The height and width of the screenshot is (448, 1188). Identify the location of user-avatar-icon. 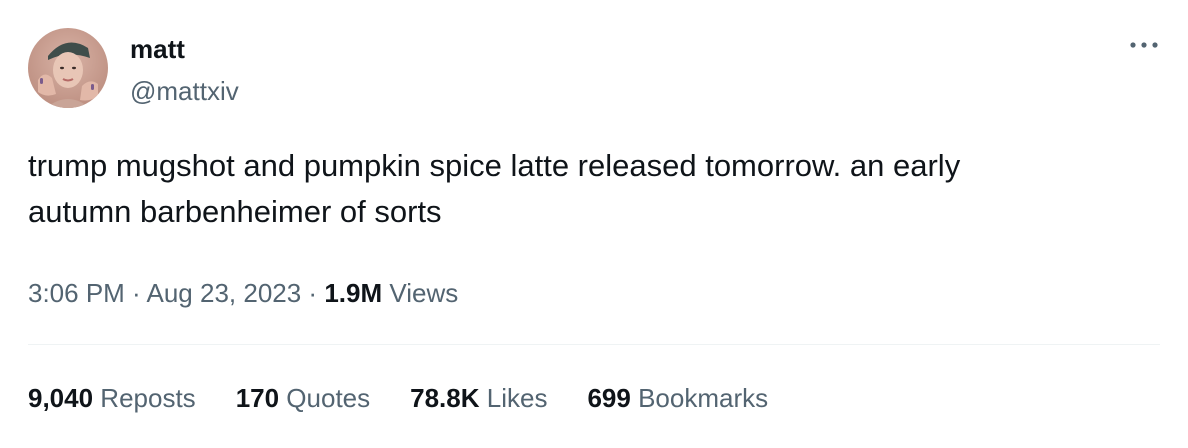
(68, 68).